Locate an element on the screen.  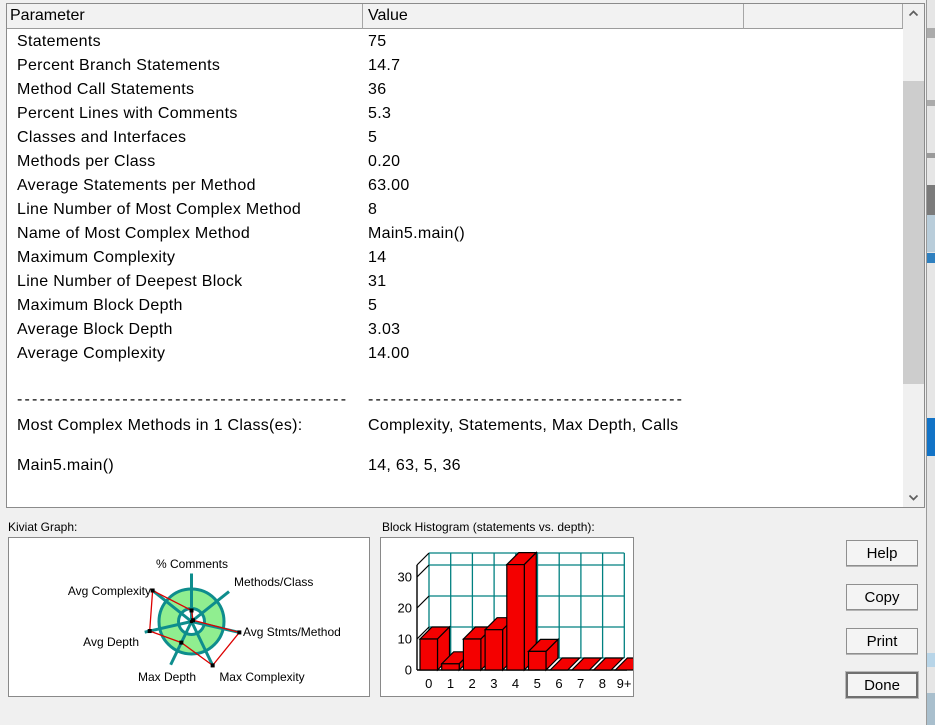
value-cell: 14 is located at coordinates (377, 257).